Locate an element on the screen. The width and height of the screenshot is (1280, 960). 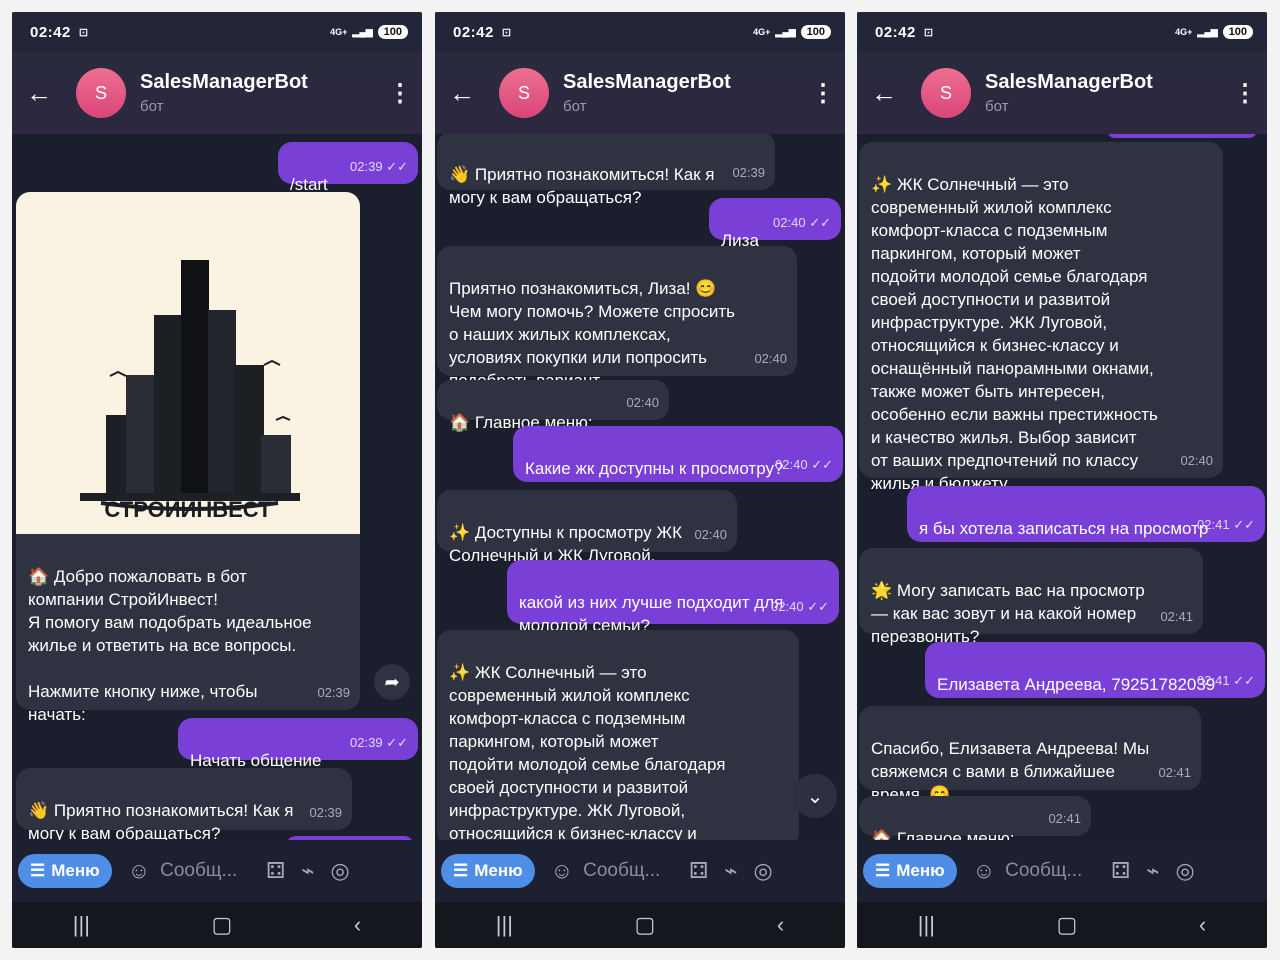
message-bubble: /start 02:39 ✓✓ is located at coordinates (348, 168).